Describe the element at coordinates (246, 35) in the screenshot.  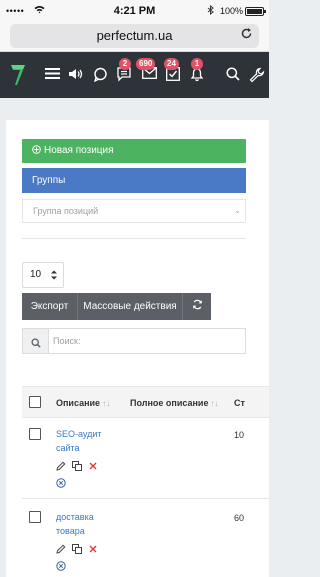
I see `reload-icon` at that location.